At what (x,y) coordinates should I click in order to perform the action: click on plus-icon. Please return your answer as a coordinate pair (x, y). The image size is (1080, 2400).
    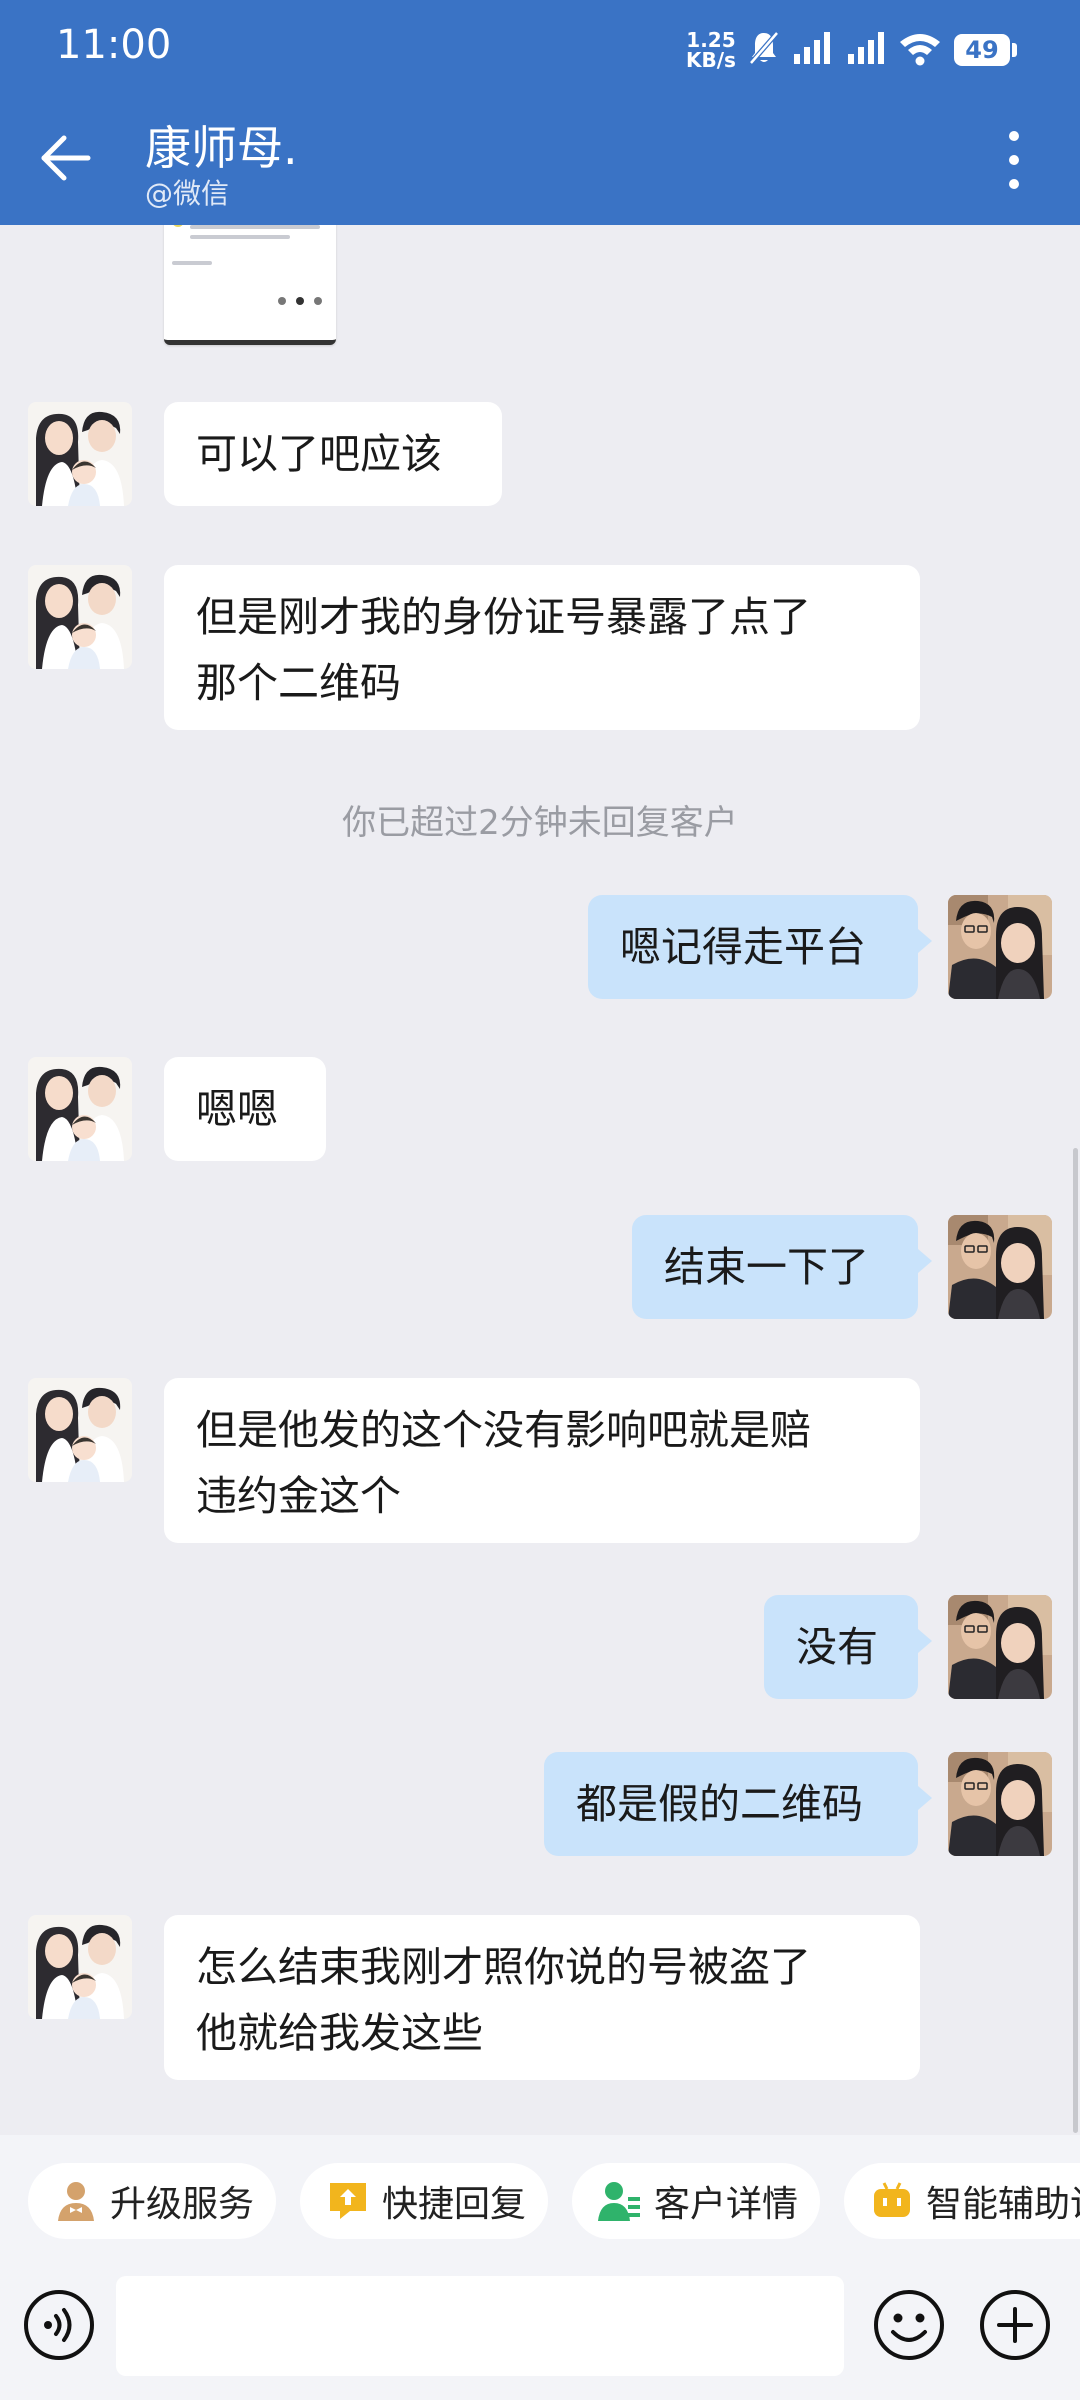
    Looking at the image, I should click on (1015, 2325).